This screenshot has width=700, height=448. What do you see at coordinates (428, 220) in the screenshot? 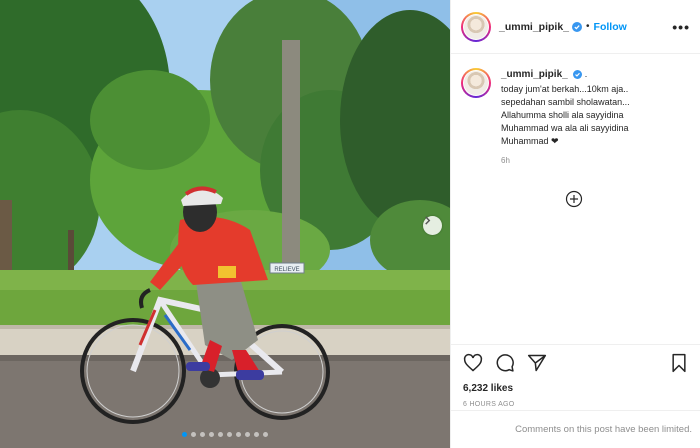
I see `next-arrow-icon` at bounding box center [428, 220].